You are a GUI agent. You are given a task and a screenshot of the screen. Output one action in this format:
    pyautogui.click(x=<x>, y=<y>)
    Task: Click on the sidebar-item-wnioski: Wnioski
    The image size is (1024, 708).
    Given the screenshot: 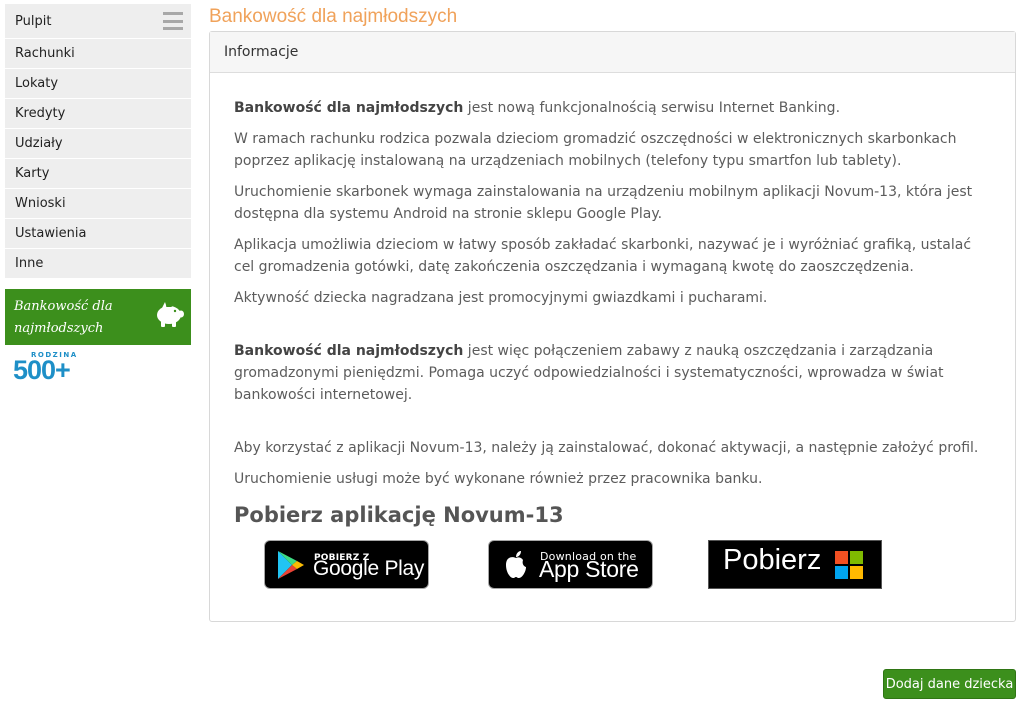 What is the action you would take?
    pyautogui.click(x=98, y=204)
    